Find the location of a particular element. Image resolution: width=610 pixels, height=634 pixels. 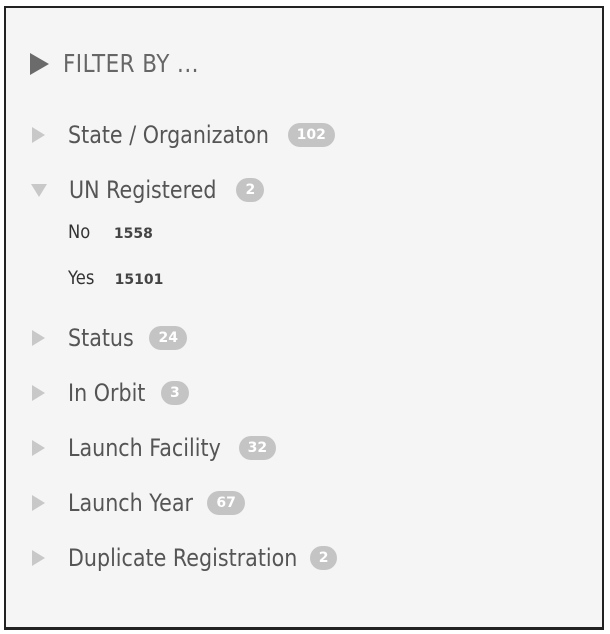

filter-item-label: Launch Year is located at coordinates (131, 503).